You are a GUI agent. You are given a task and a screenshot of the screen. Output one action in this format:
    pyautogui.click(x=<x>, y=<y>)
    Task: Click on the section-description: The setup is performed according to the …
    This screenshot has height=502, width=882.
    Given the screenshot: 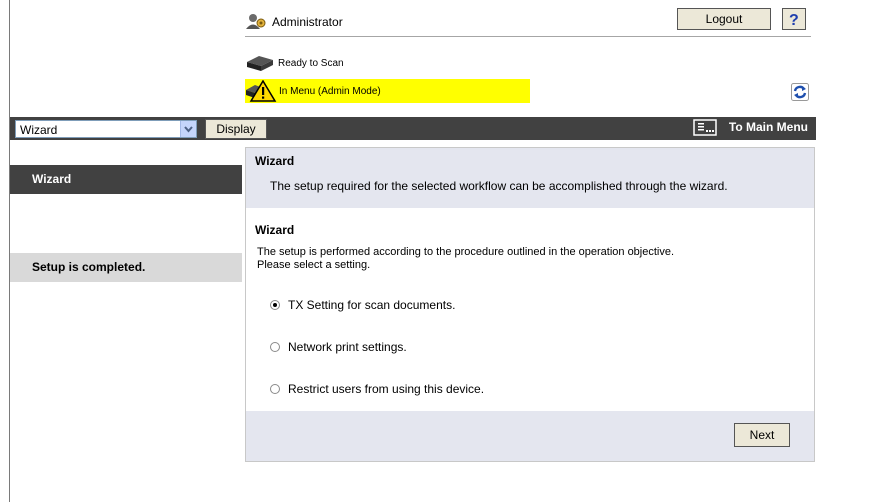 What is the action you would take?
    pyautogui.click(x=466, y=252)
    